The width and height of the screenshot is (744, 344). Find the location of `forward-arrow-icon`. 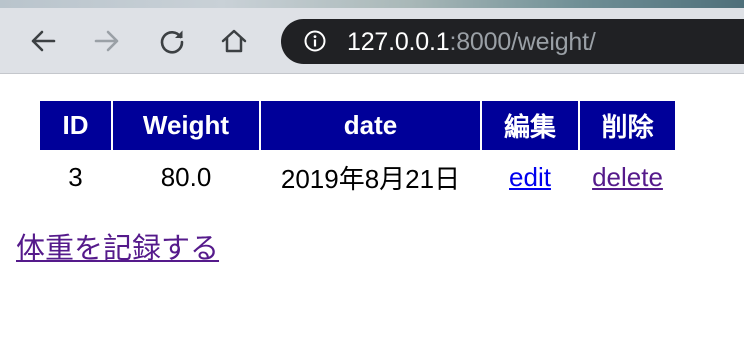

forward-arrow-icon is located at coordinates (107, 41).